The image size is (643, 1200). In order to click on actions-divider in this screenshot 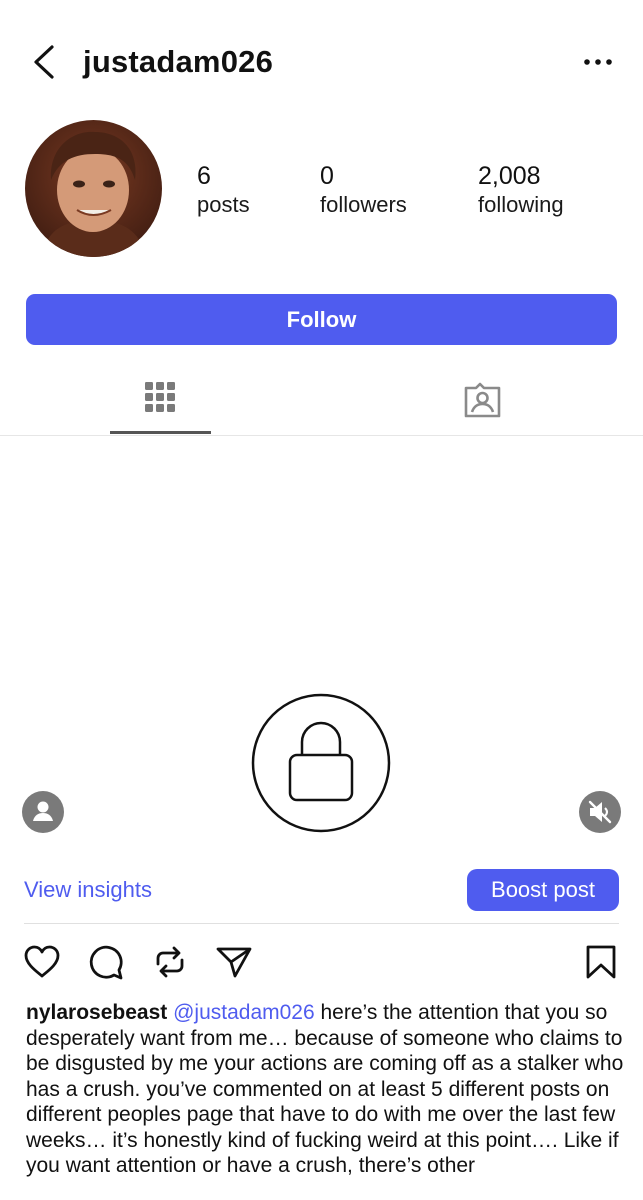, I will do `click(321, 923)`.